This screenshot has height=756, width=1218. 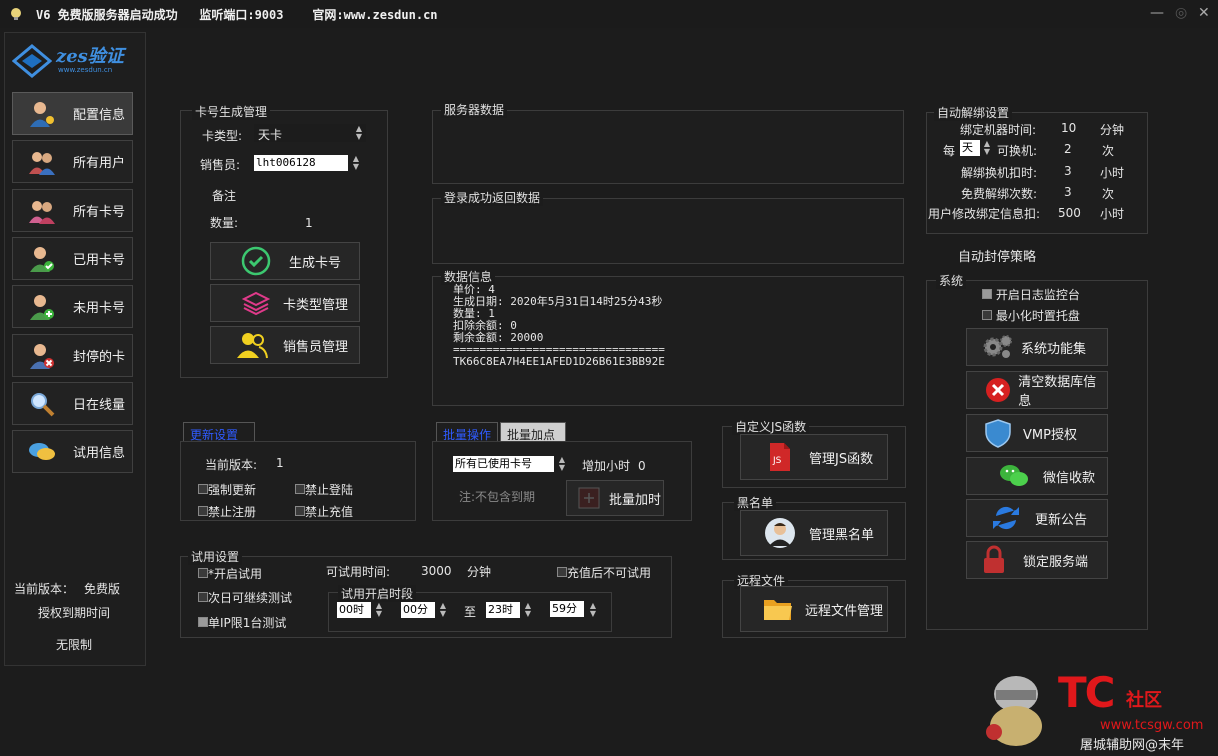 I want to click on current-version-value: 1, so click(x=280, y=463).